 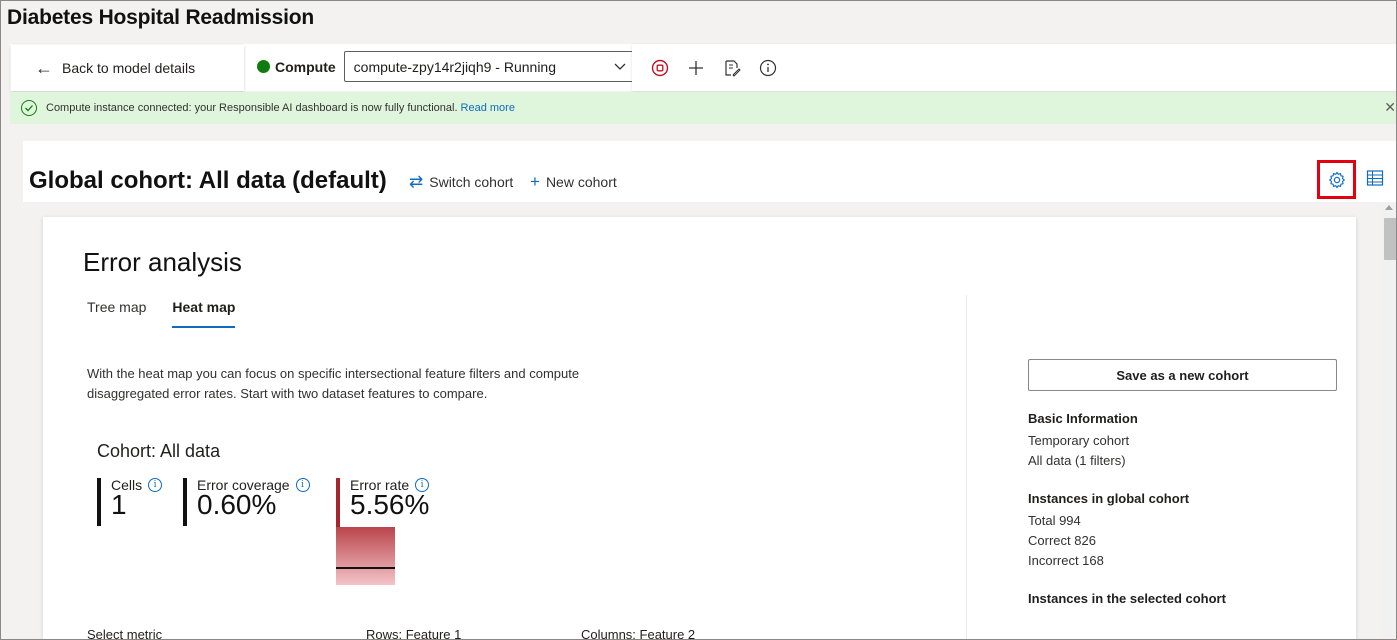 What do you see at coordinates (535, 181) in the screenshot?
I see `plus-icon: +` at bounding box center [535, 181].